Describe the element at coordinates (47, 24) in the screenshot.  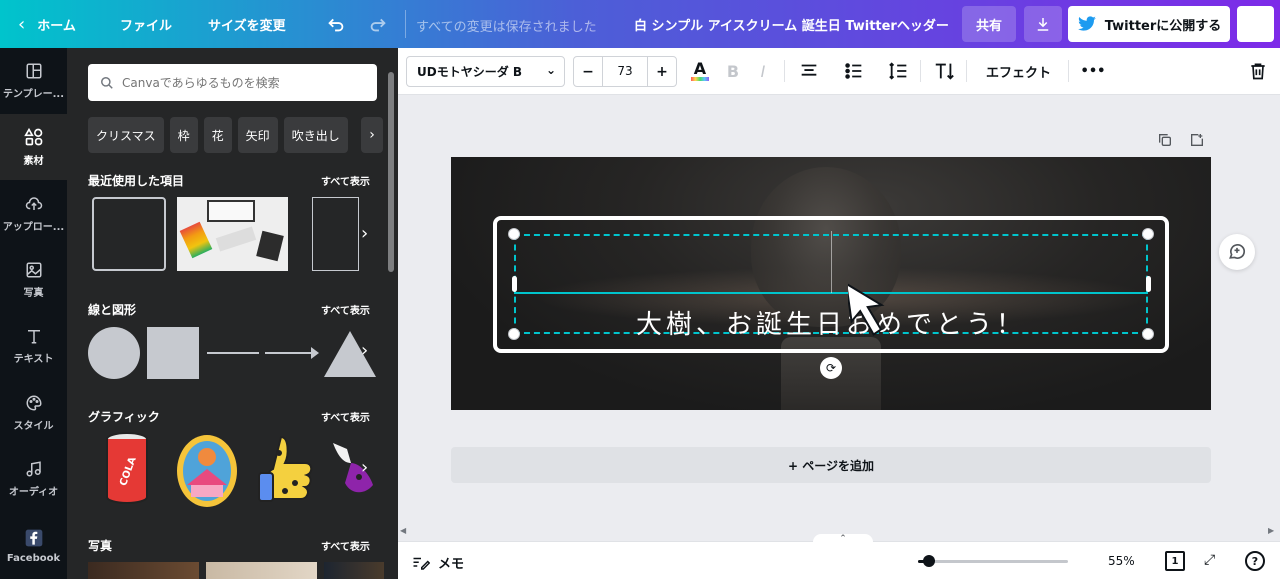
I see `home-button: ‹ ホーム` at that location.